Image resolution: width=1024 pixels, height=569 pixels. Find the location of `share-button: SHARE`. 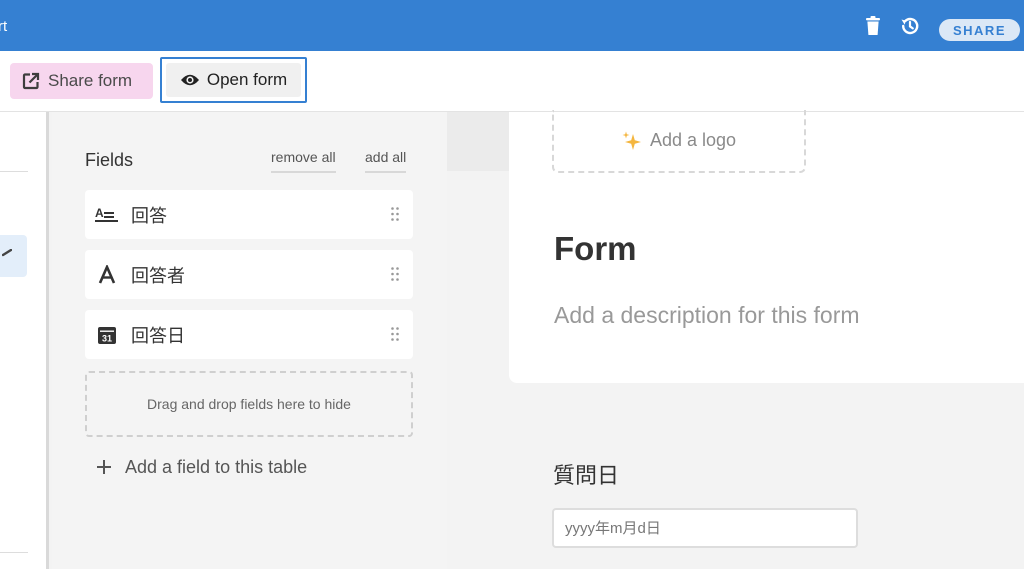

share-button: SHARE is located at coordinates (979, 30).